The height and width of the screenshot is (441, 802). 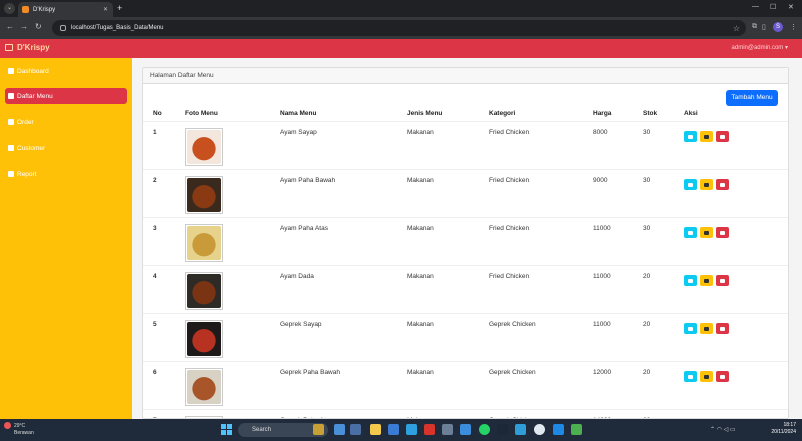 What do you see at coordinates (465, 429) in the screenshot?
I see `app-blue-icon` at bounding box center [465, 429].